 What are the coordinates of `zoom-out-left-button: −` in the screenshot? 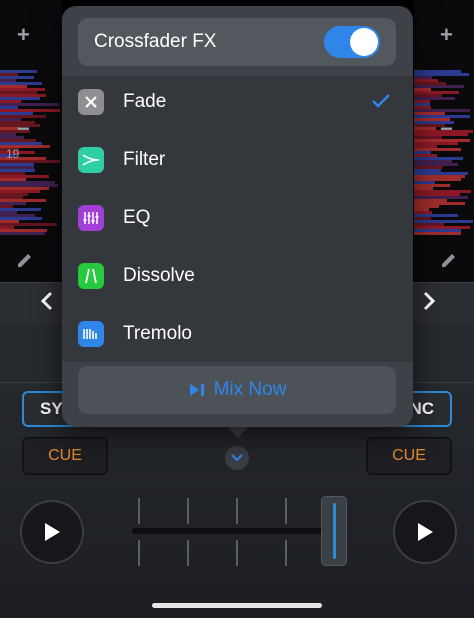 It's located at (23, 129).